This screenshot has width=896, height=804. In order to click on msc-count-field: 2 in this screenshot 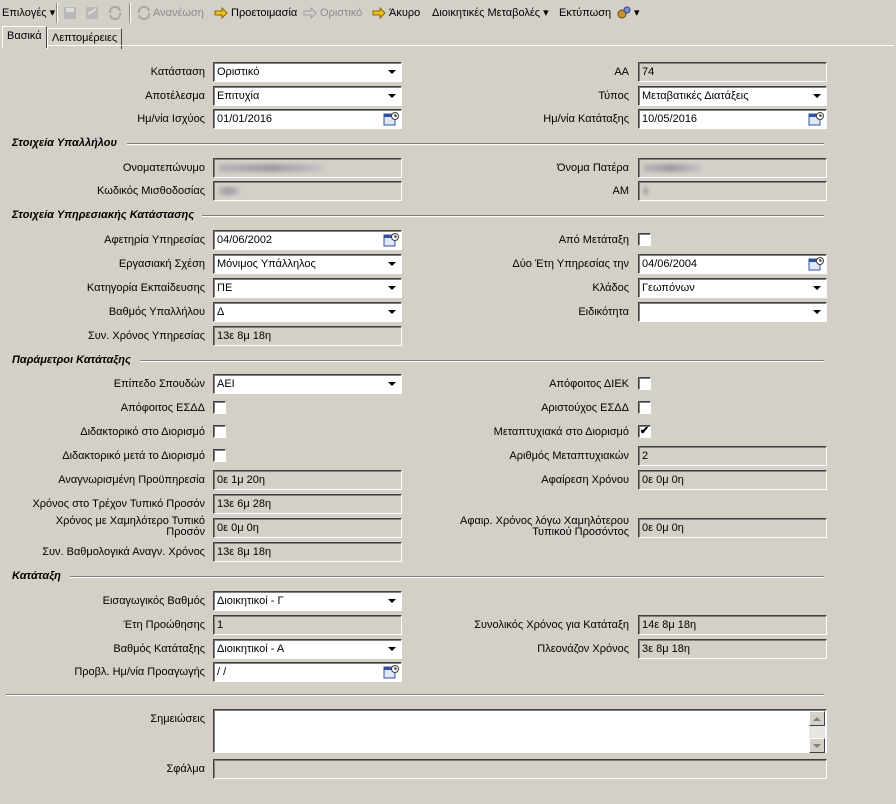, I will do `click(732, 456)`.